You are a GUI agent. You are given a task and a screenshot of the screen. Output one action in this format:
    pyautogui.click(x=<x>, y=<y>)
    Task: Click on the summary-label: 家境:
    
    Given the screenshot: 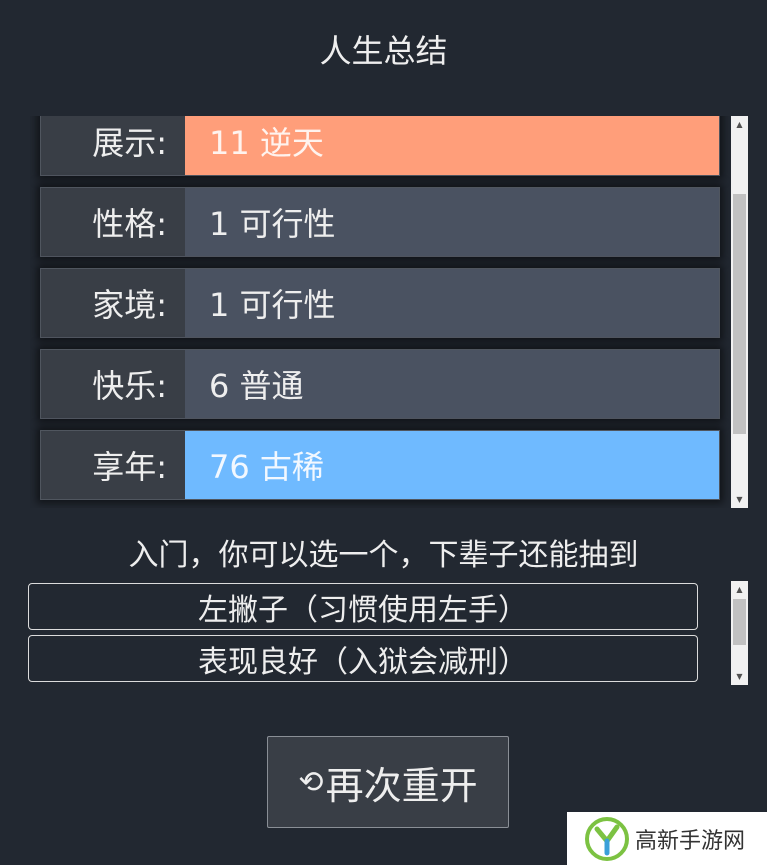 What is the action you would take?
    pyautogui.click(x=129, y=305)
    